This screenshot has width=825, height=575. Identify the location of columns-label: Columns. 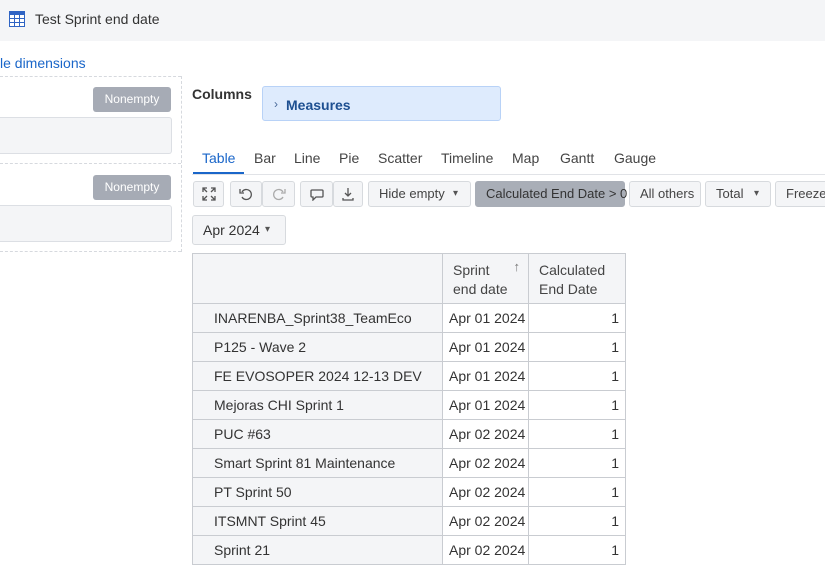
(222, 94).